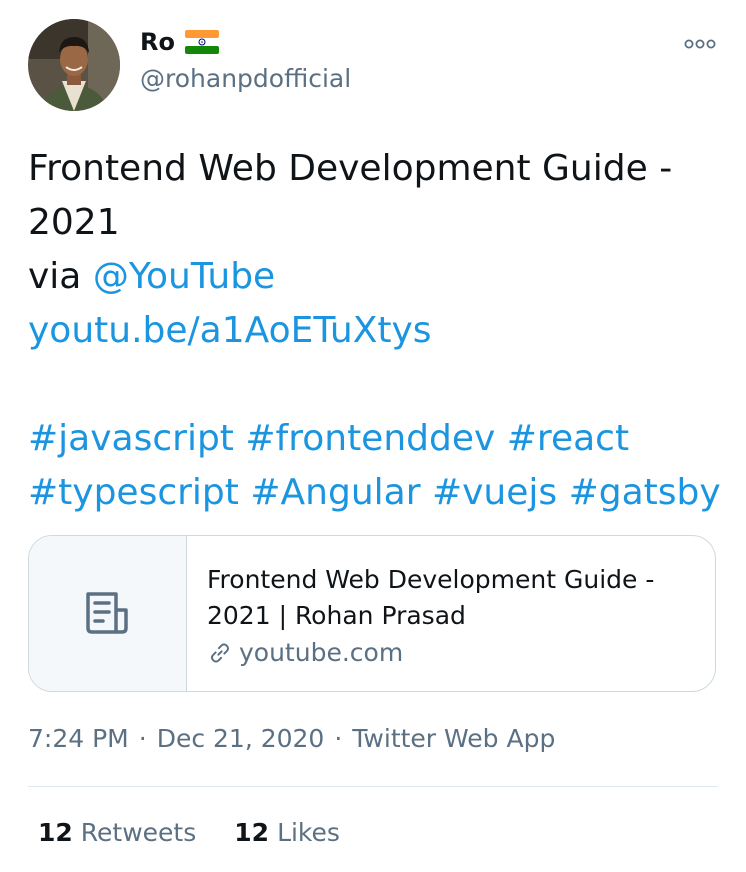 Image resolution: width=746 pixels, height=872 pixels. I want to click on hashtag-link: #react, so click(568, 438).